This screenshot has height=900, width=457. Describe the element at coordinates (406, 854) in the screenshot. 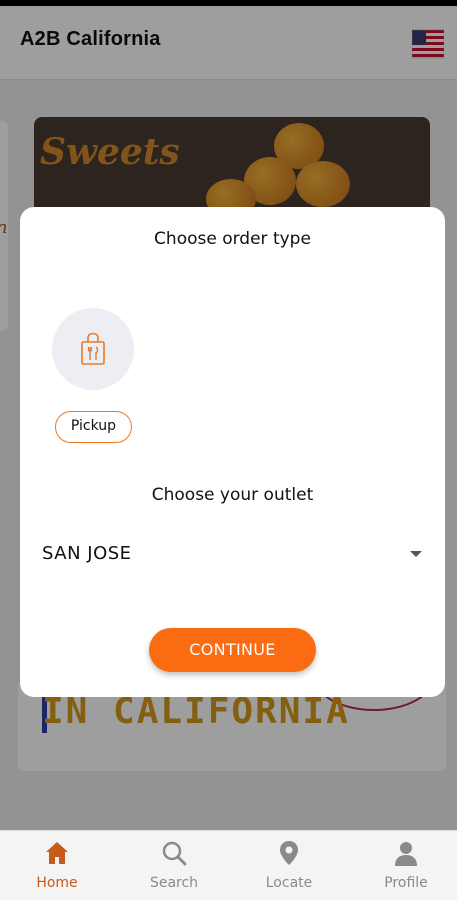

I see `person-icon` at that location.